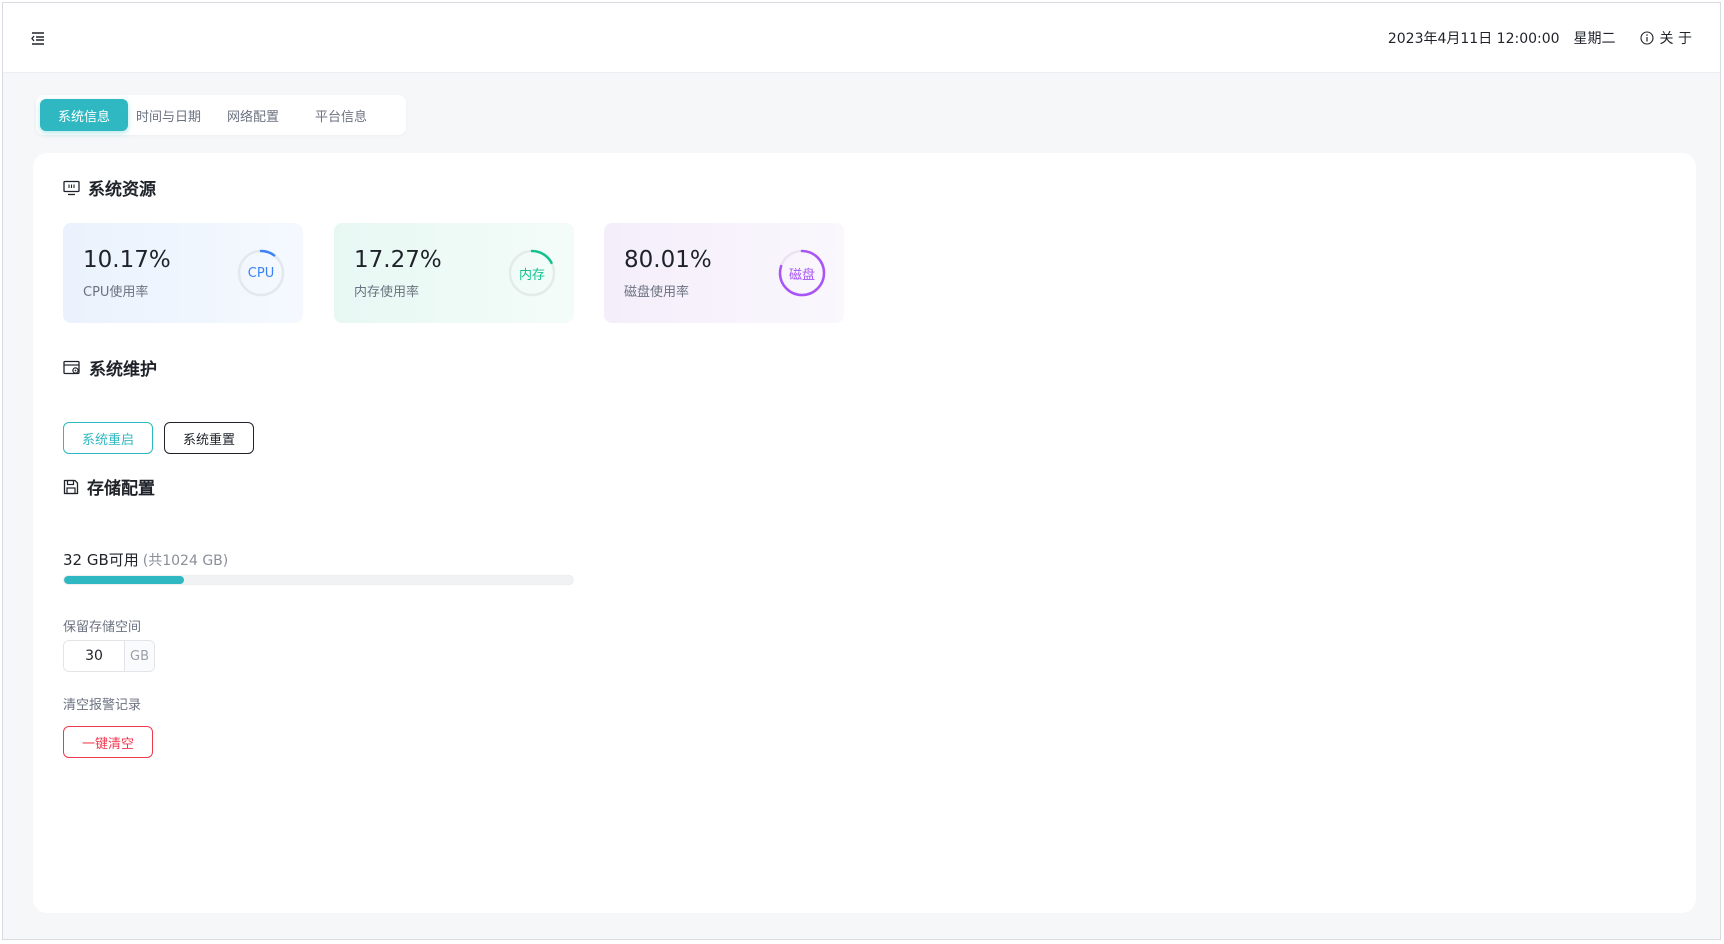 The image size is (1724, 944). What do you see at coordinates (801, 275) in the screenshot?
I see `disk-ring-label: 磁盘` at bounding box center [801, 275].